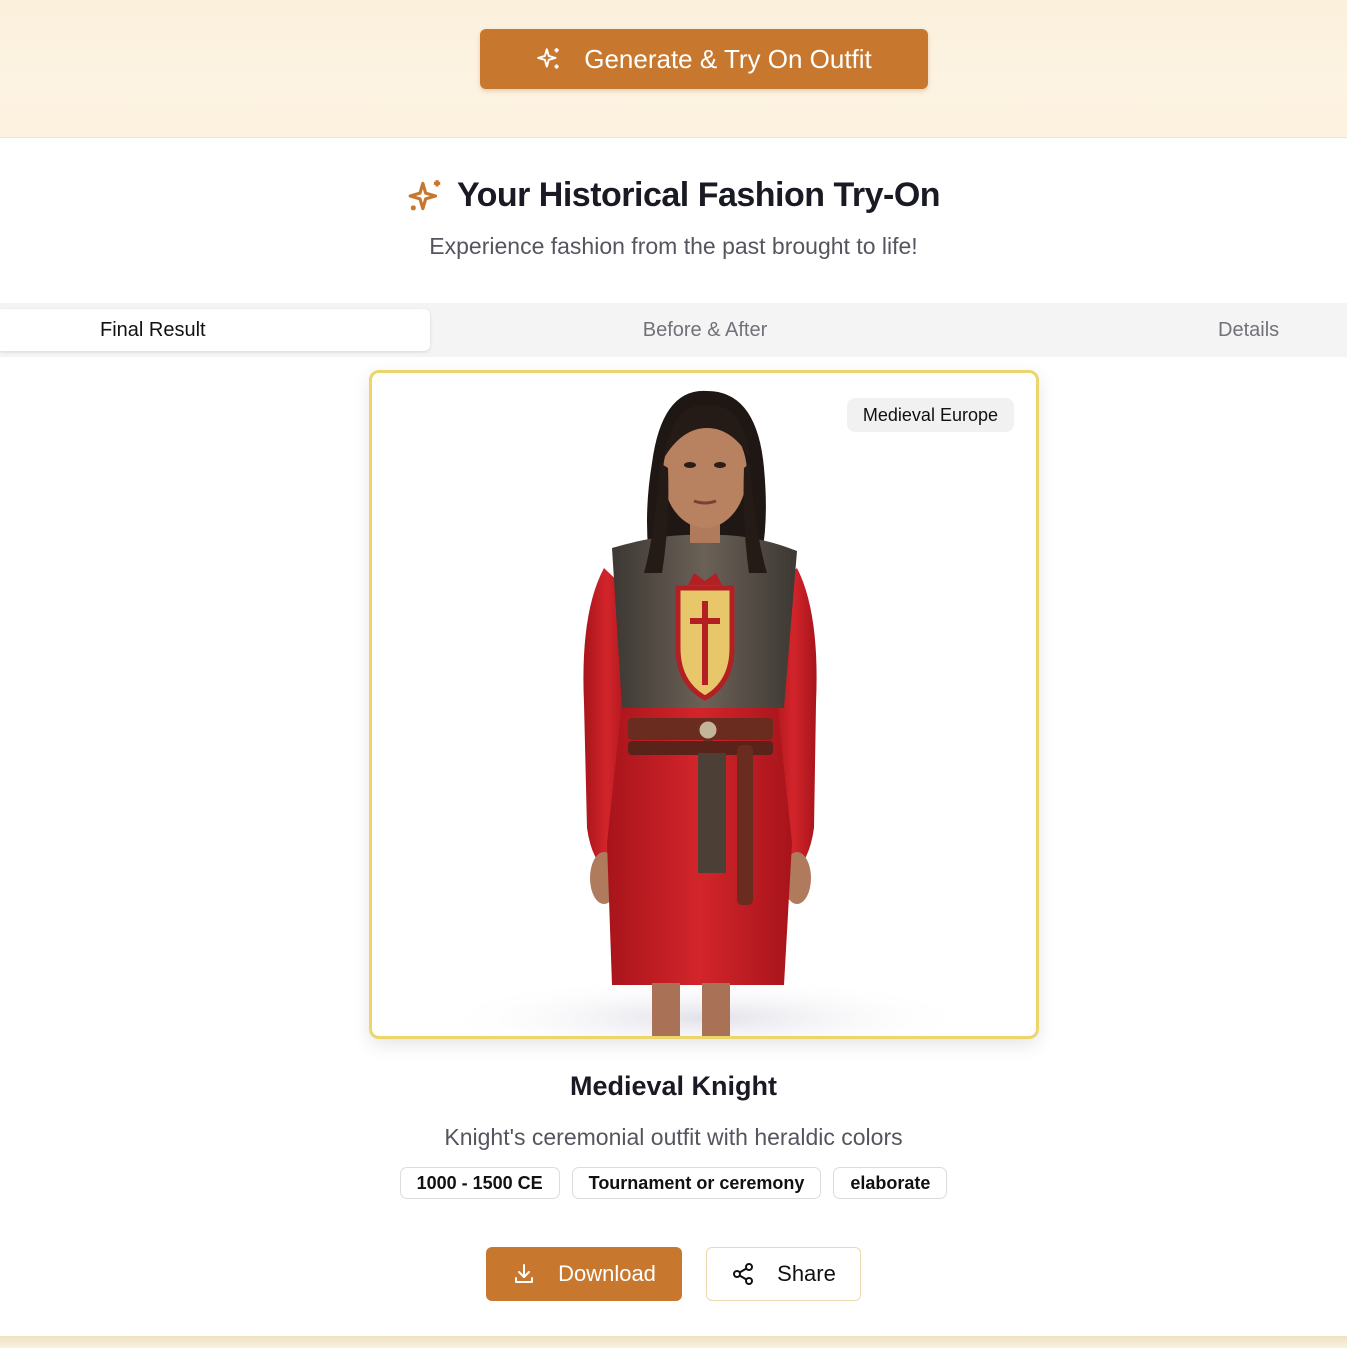  What do you see at coordinates (607, 1273) in the screenshot?
I see `download-label: Download` at bounding box center [607, 1273].